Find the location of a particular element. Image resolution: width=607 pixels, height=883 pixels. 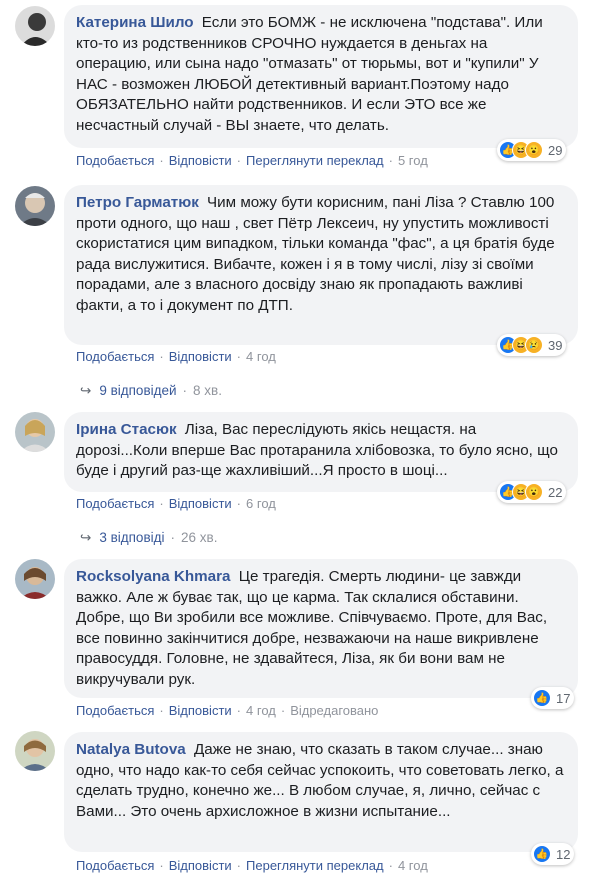

reactions-summary: 👍 😆 😢 39 is located at coordinates (532, 345).